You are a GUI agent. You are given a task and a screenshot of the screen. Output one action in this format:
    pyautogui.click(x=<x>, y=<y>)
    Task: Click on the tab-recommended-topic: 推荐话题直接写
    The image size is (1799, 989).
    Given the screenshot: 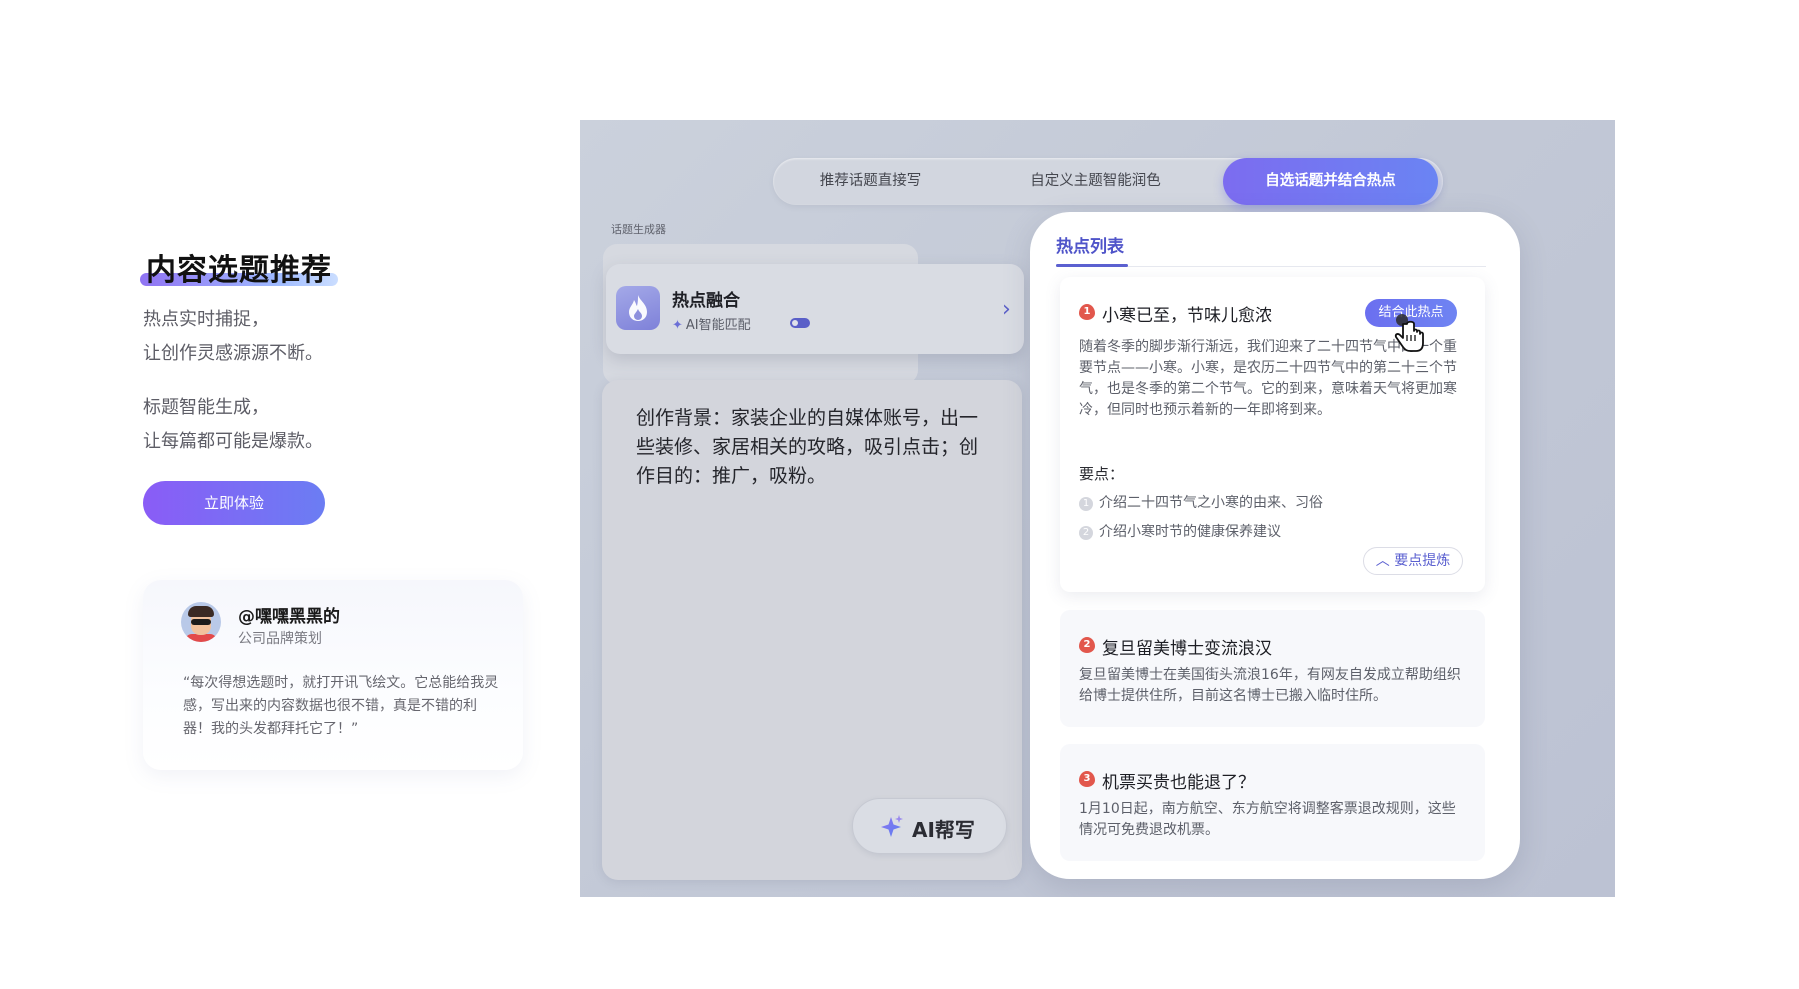 What is the action you would take?
    pyautogui.click(x=870, y=181)
    